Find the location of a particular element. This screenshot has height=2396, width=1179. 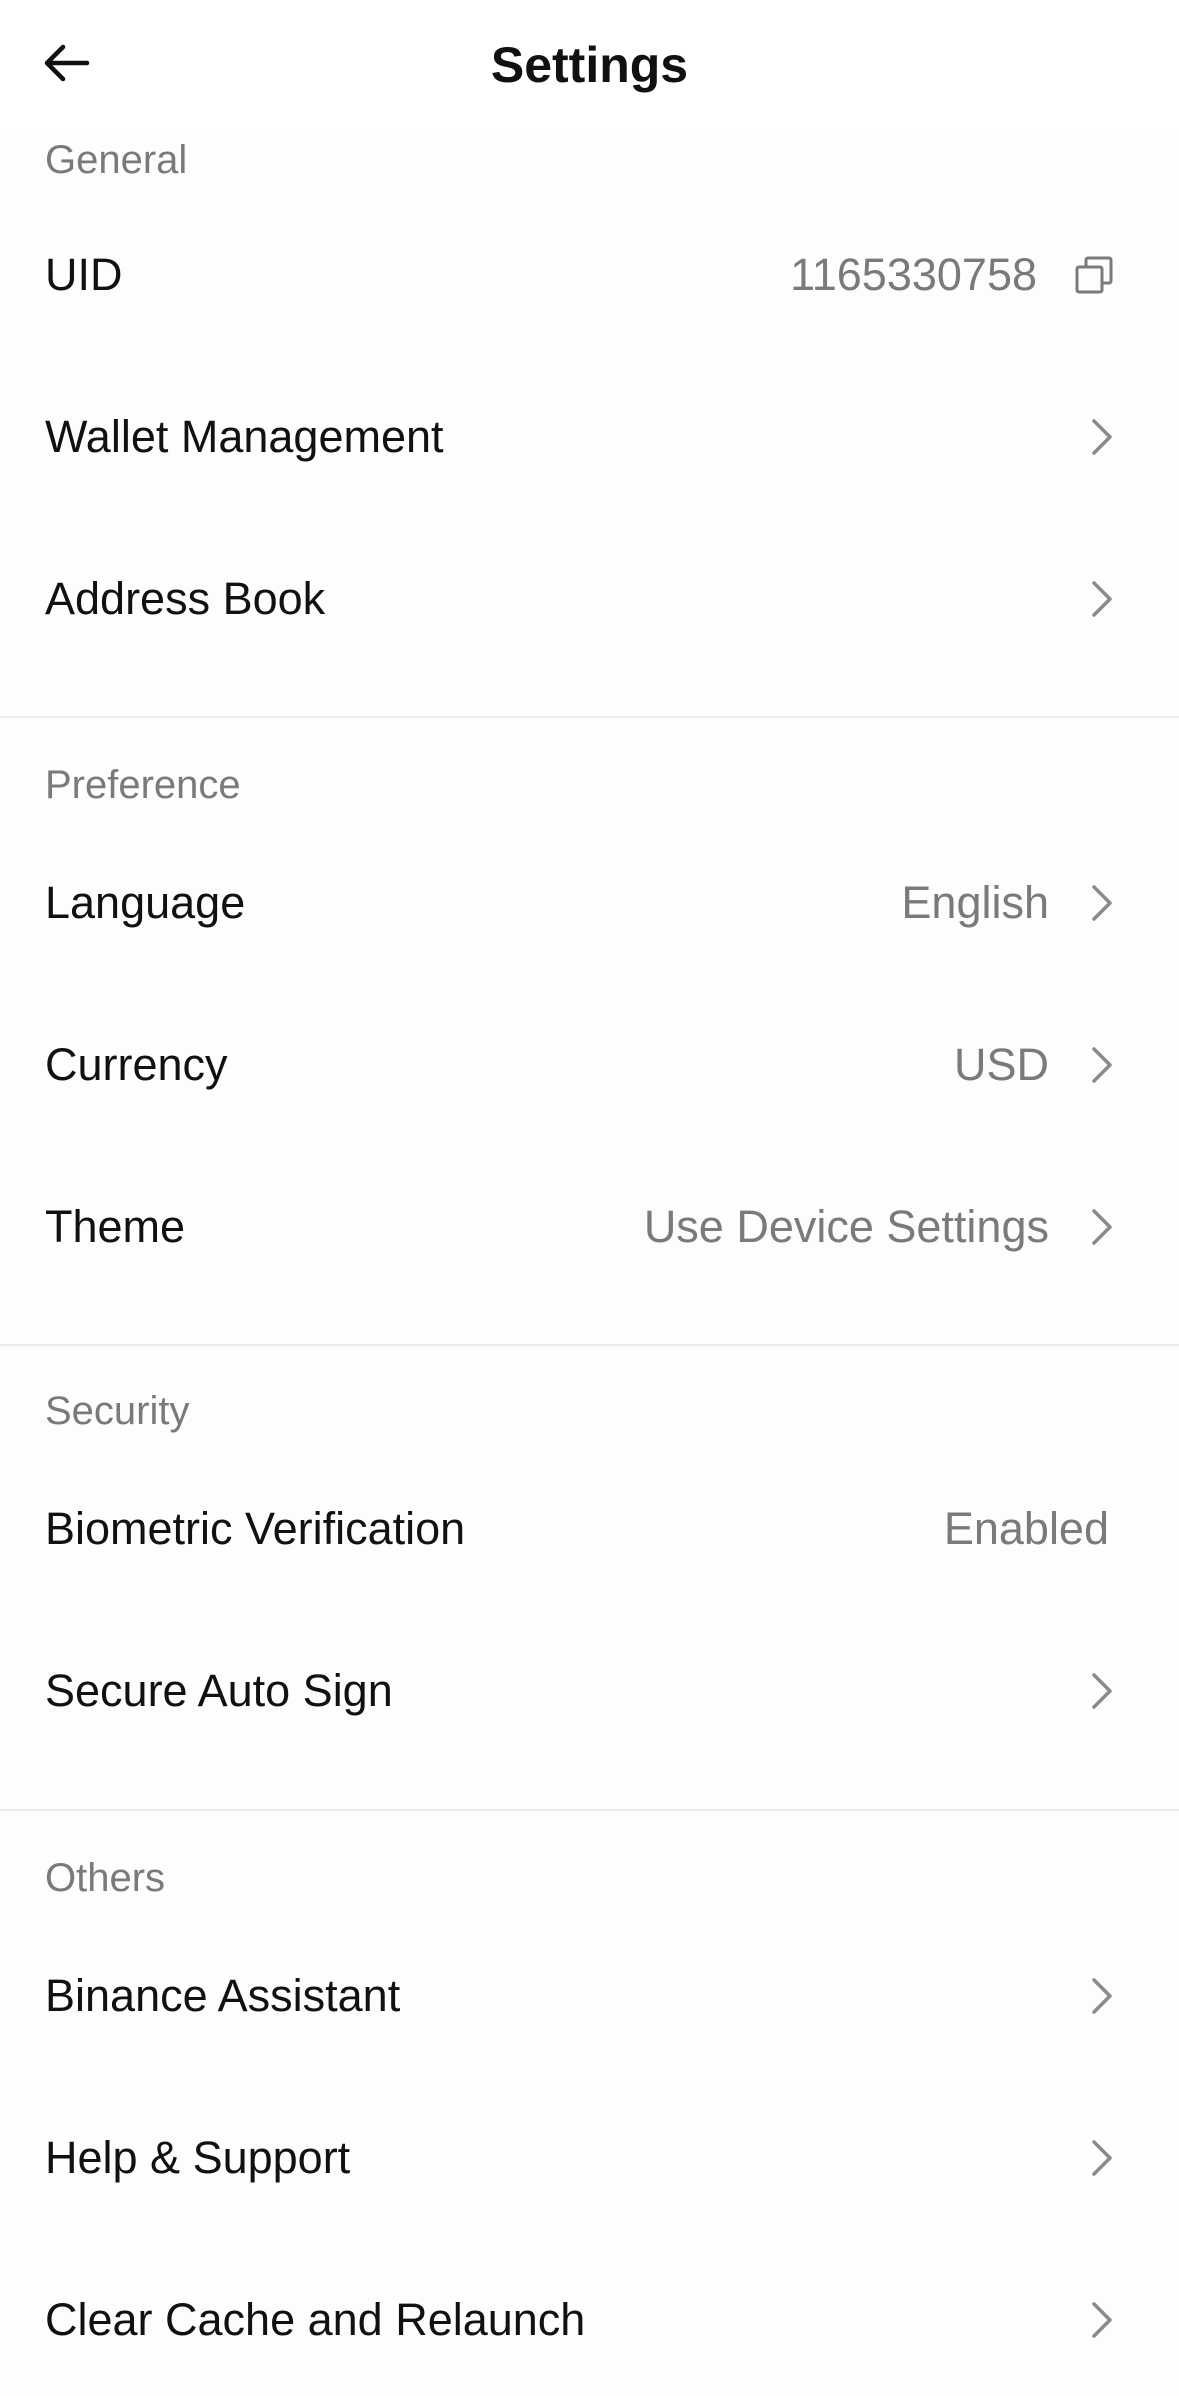

currency-row: Currency USD is located at coordinates (589, 1065).